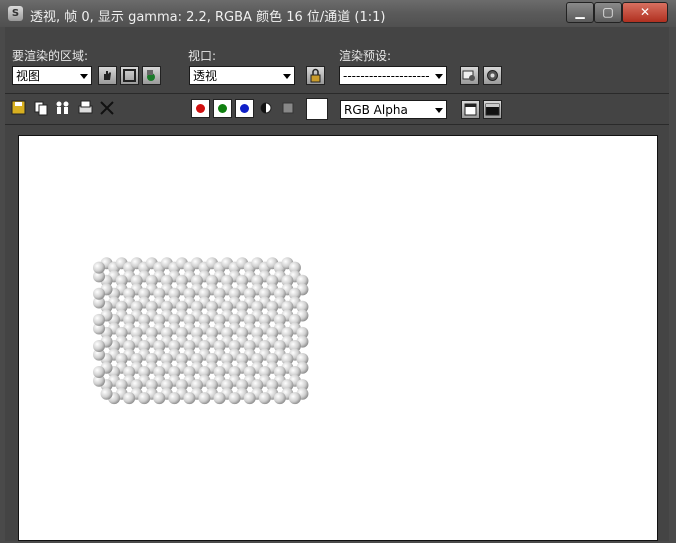  I want to click on red-channel-button, so click(200, 108).